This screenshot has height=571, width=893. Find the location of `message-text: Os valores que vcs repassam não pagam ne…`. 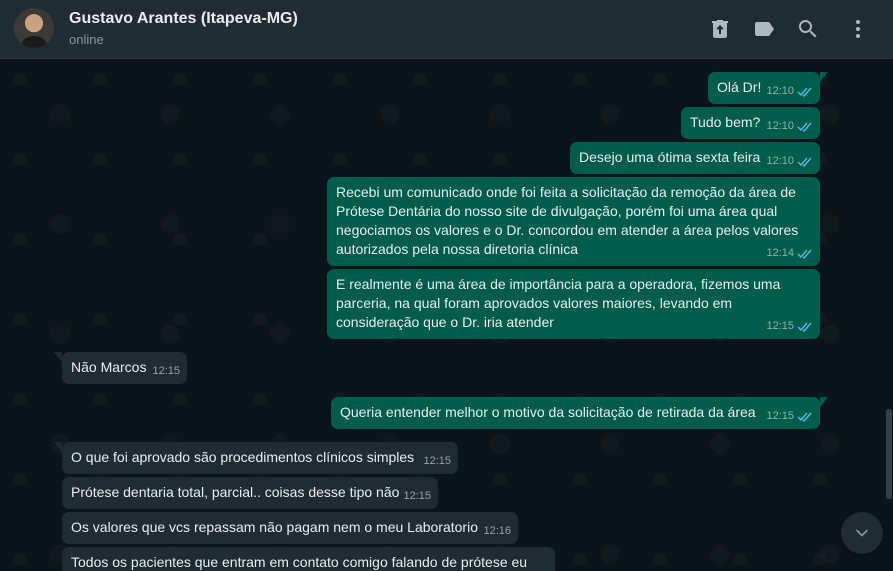

message-text: Os valores que vcs repassam não pagam ne… is located at coordinates (274, 527).